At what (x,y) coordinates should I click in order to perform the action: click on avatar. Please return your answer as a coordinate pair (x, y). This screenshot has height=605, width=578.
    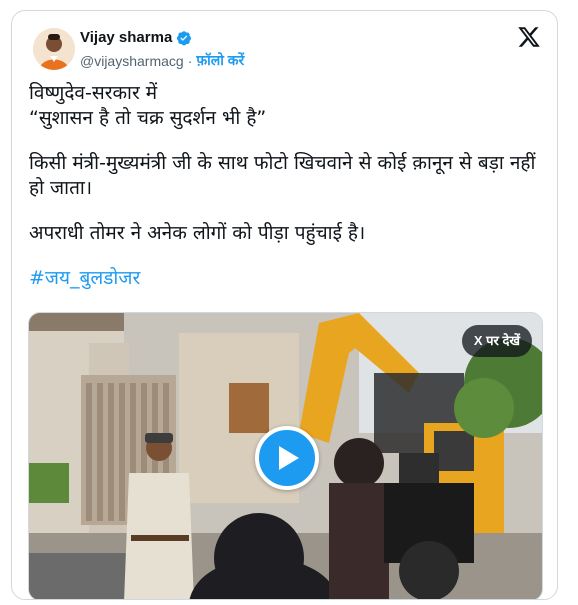
    Looking at the image, I should click on (54, 49).